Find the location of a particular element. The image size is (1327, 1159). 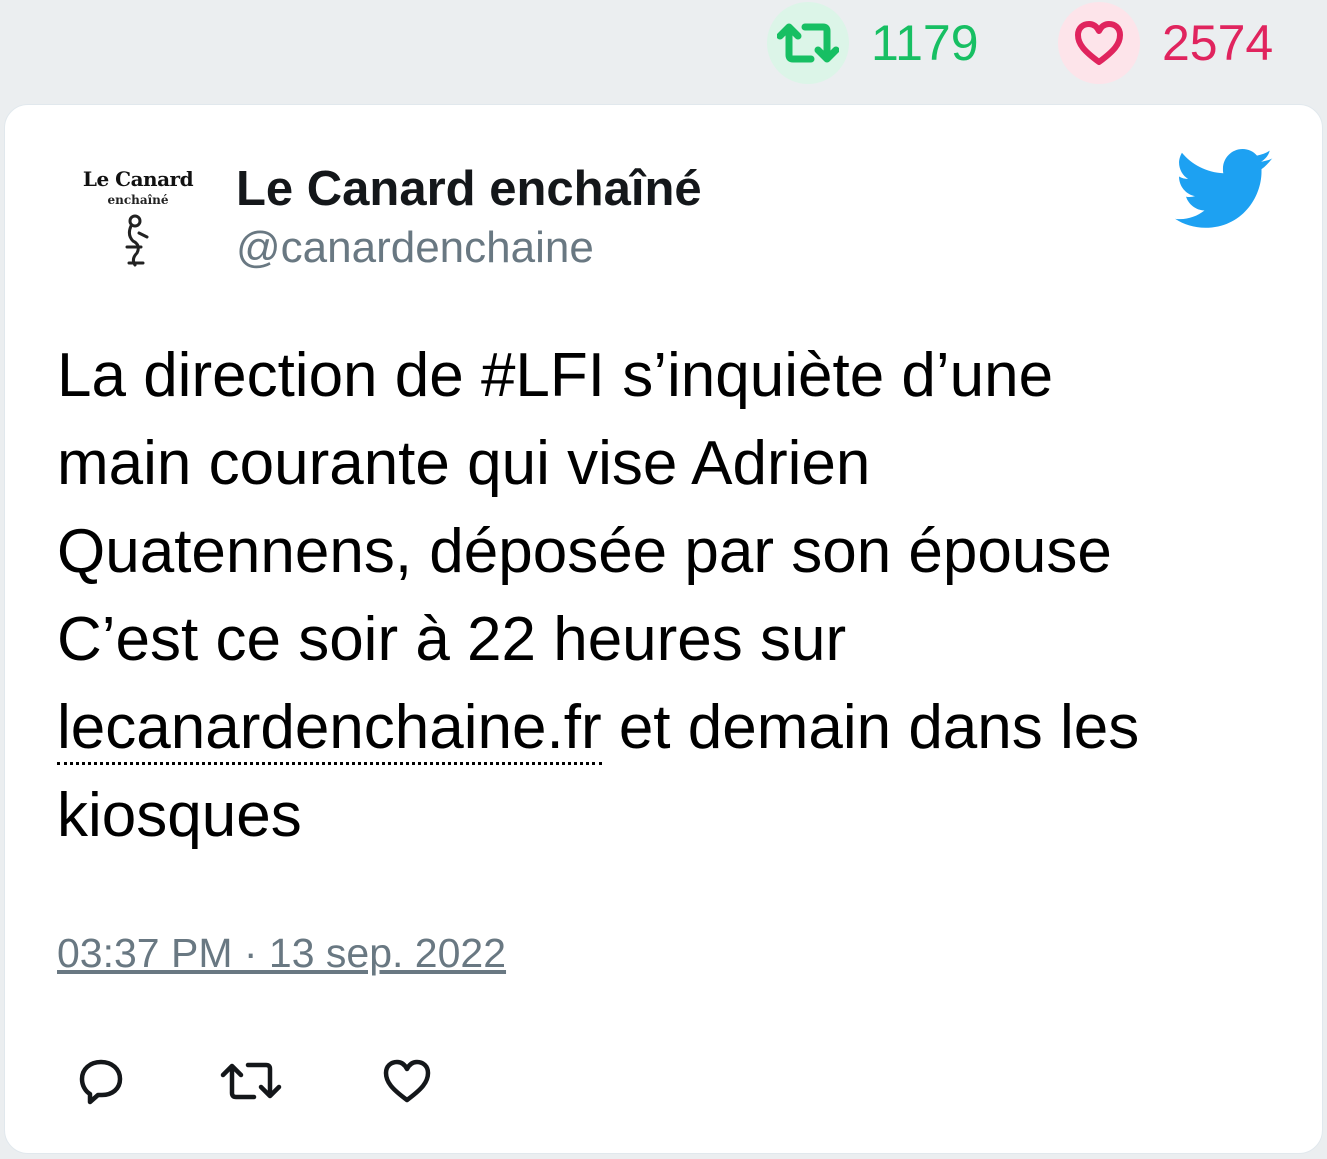

reply-icon is located at coordinates (101, 1082).